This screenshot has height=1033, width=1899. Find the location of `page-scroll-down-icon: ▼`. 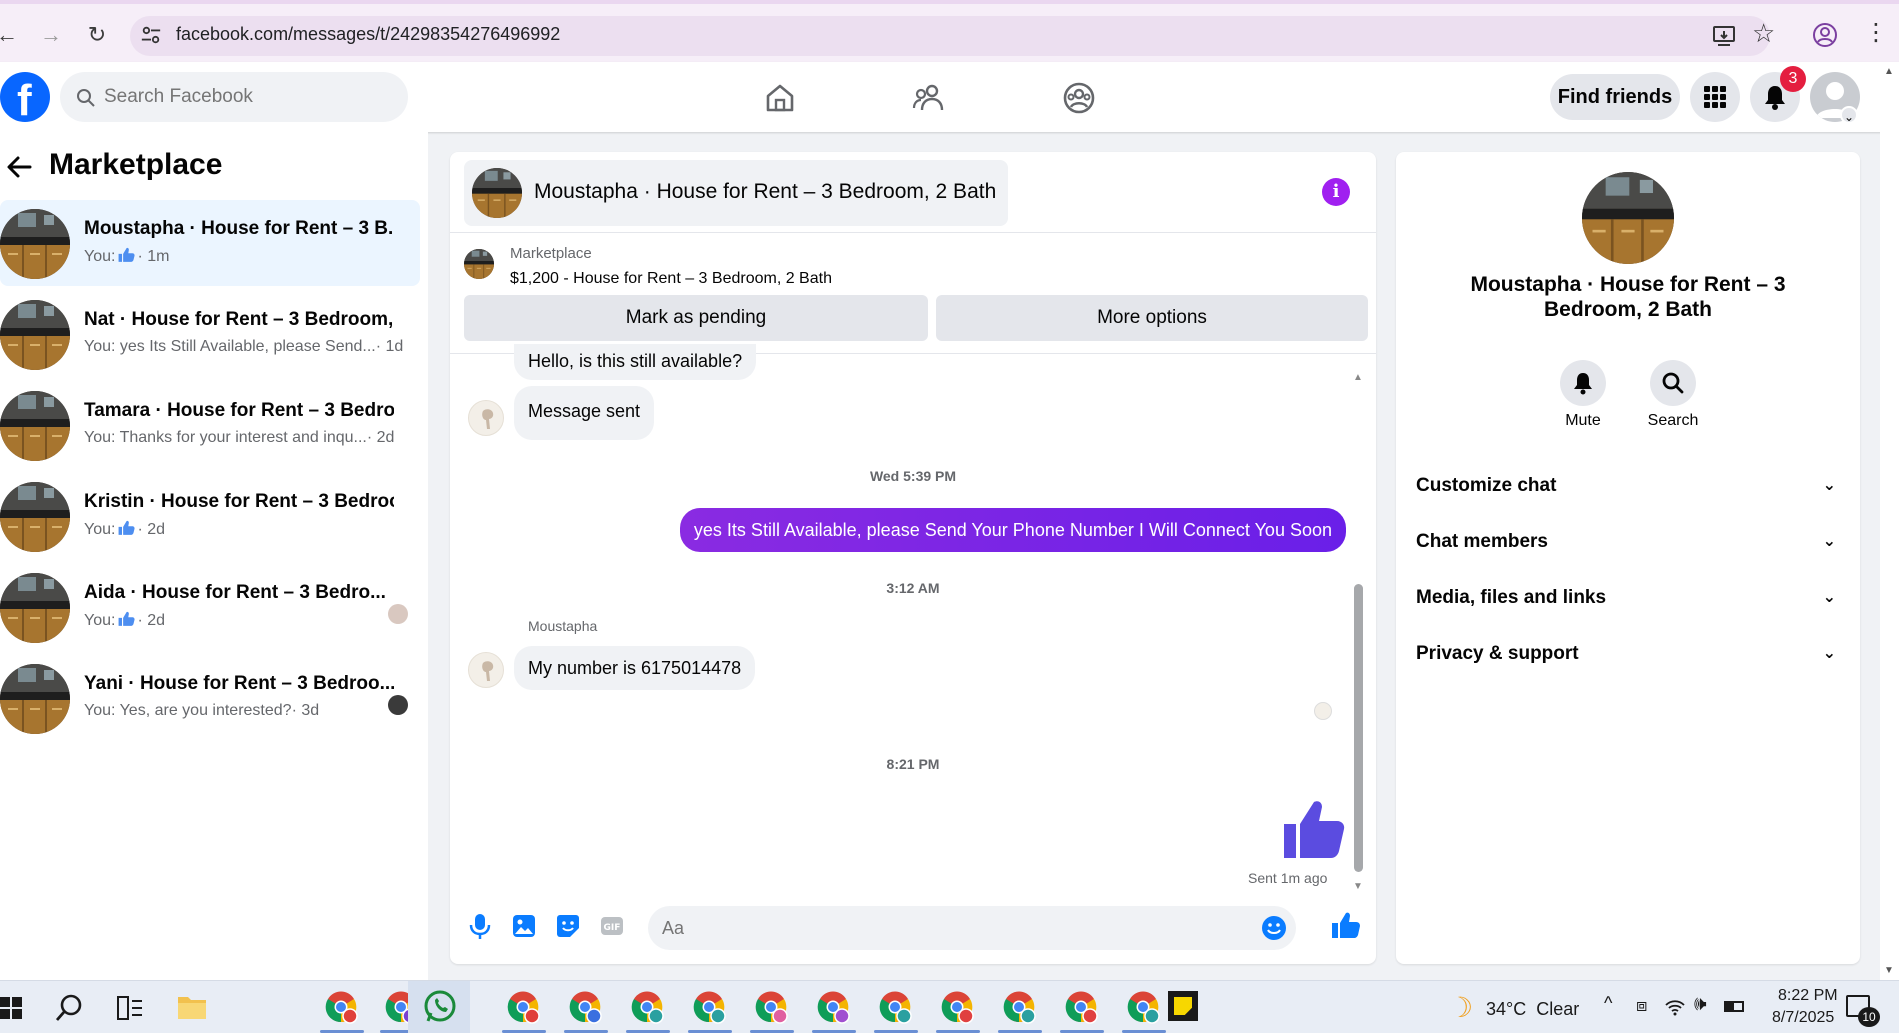

page-scroll-down-icon: ▼ is located at coordinates (1889, 970).